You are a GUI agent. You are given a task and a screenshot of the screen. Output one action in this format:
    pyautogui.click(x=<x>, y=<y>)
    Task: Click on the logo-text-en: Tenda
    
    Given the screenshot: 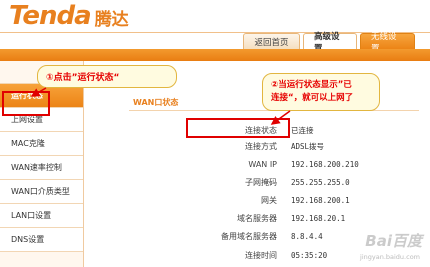 What is the action you would take?
    pyautogui.click(x=50, y=16)
    